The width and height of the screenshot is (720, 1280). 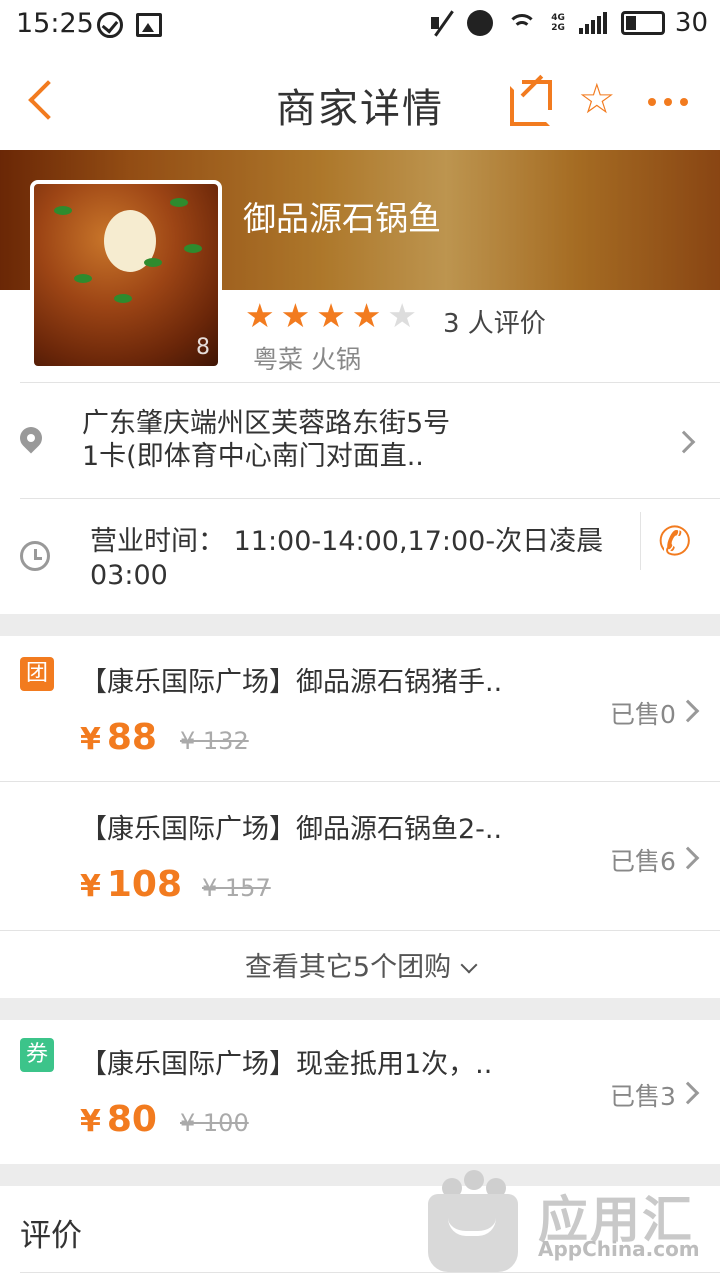 I want to click on image-icon, so click(x=149, y=25).